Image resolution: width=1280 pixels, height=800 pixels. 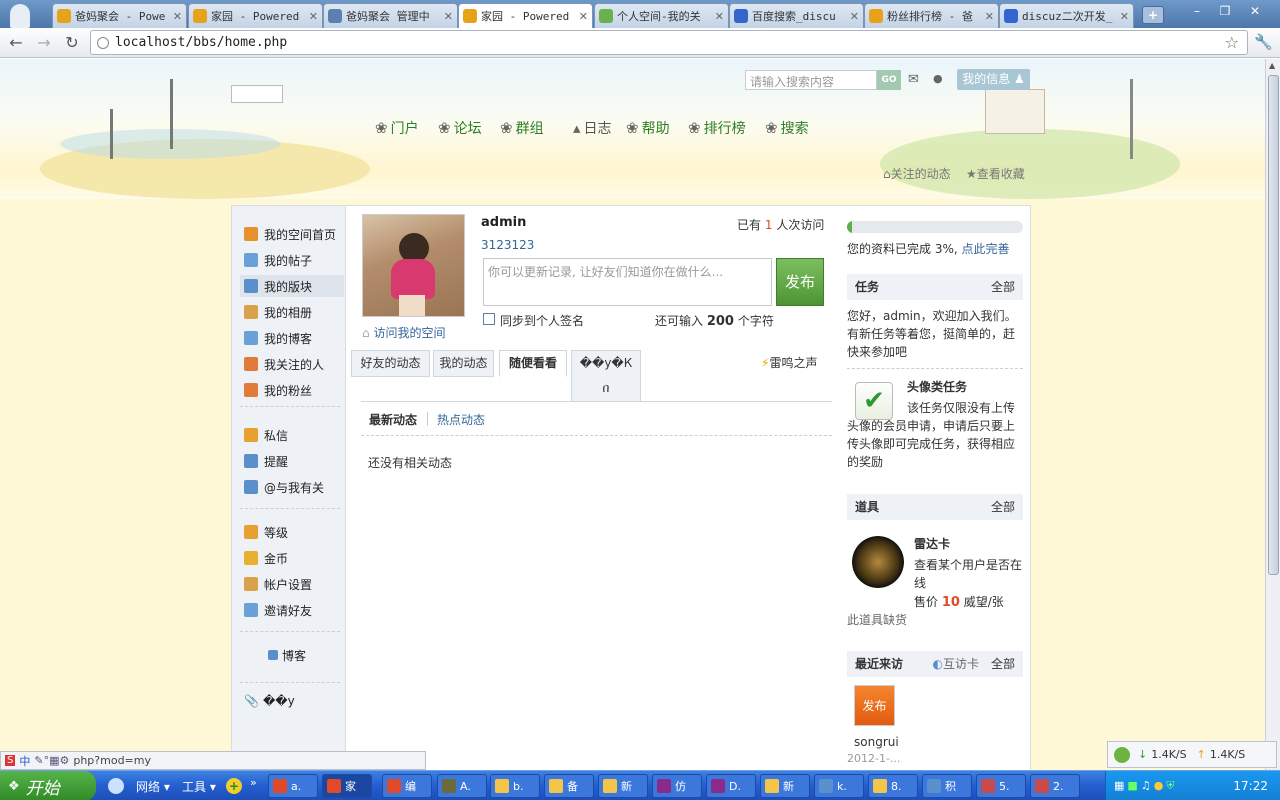 What do you see at coordinates (234, 786) in the screenshot?
I see `quick-launch-add-icon: +` at bounding box center [234, 786].